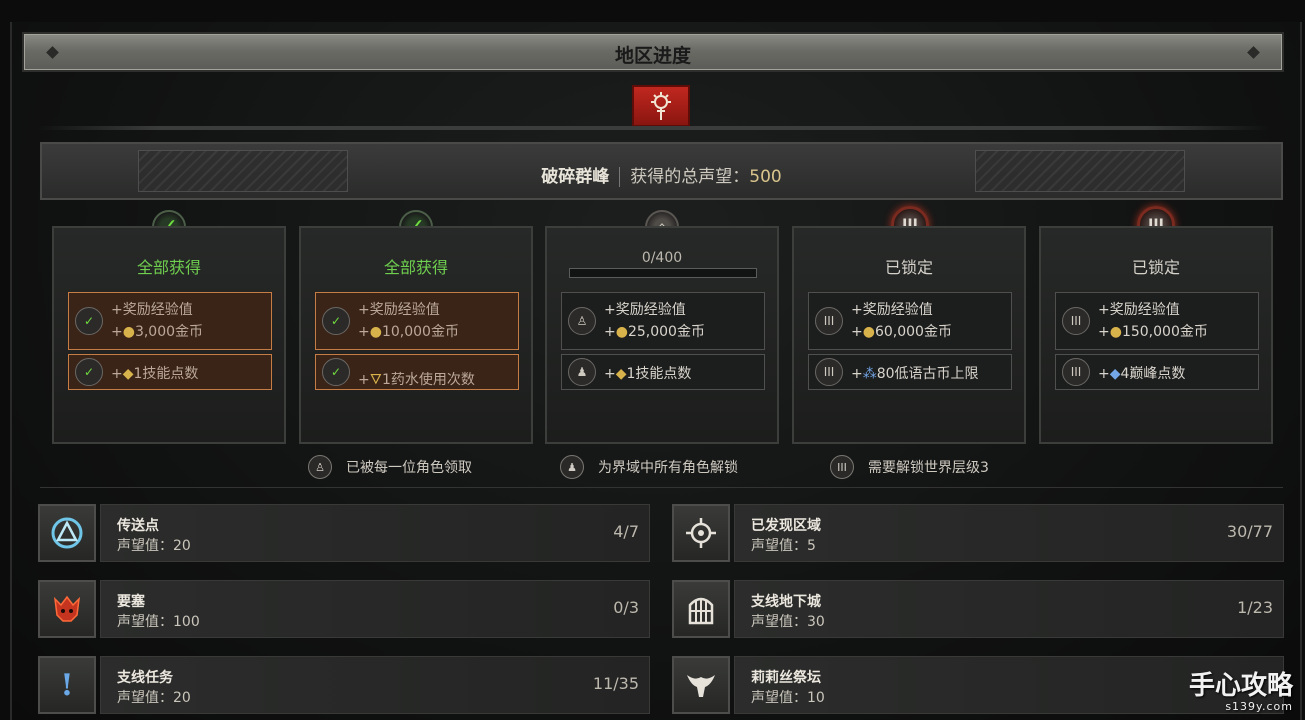 This screenshot has height=720, width=1305. I want to click on altar-glyph, so click(701, 686).